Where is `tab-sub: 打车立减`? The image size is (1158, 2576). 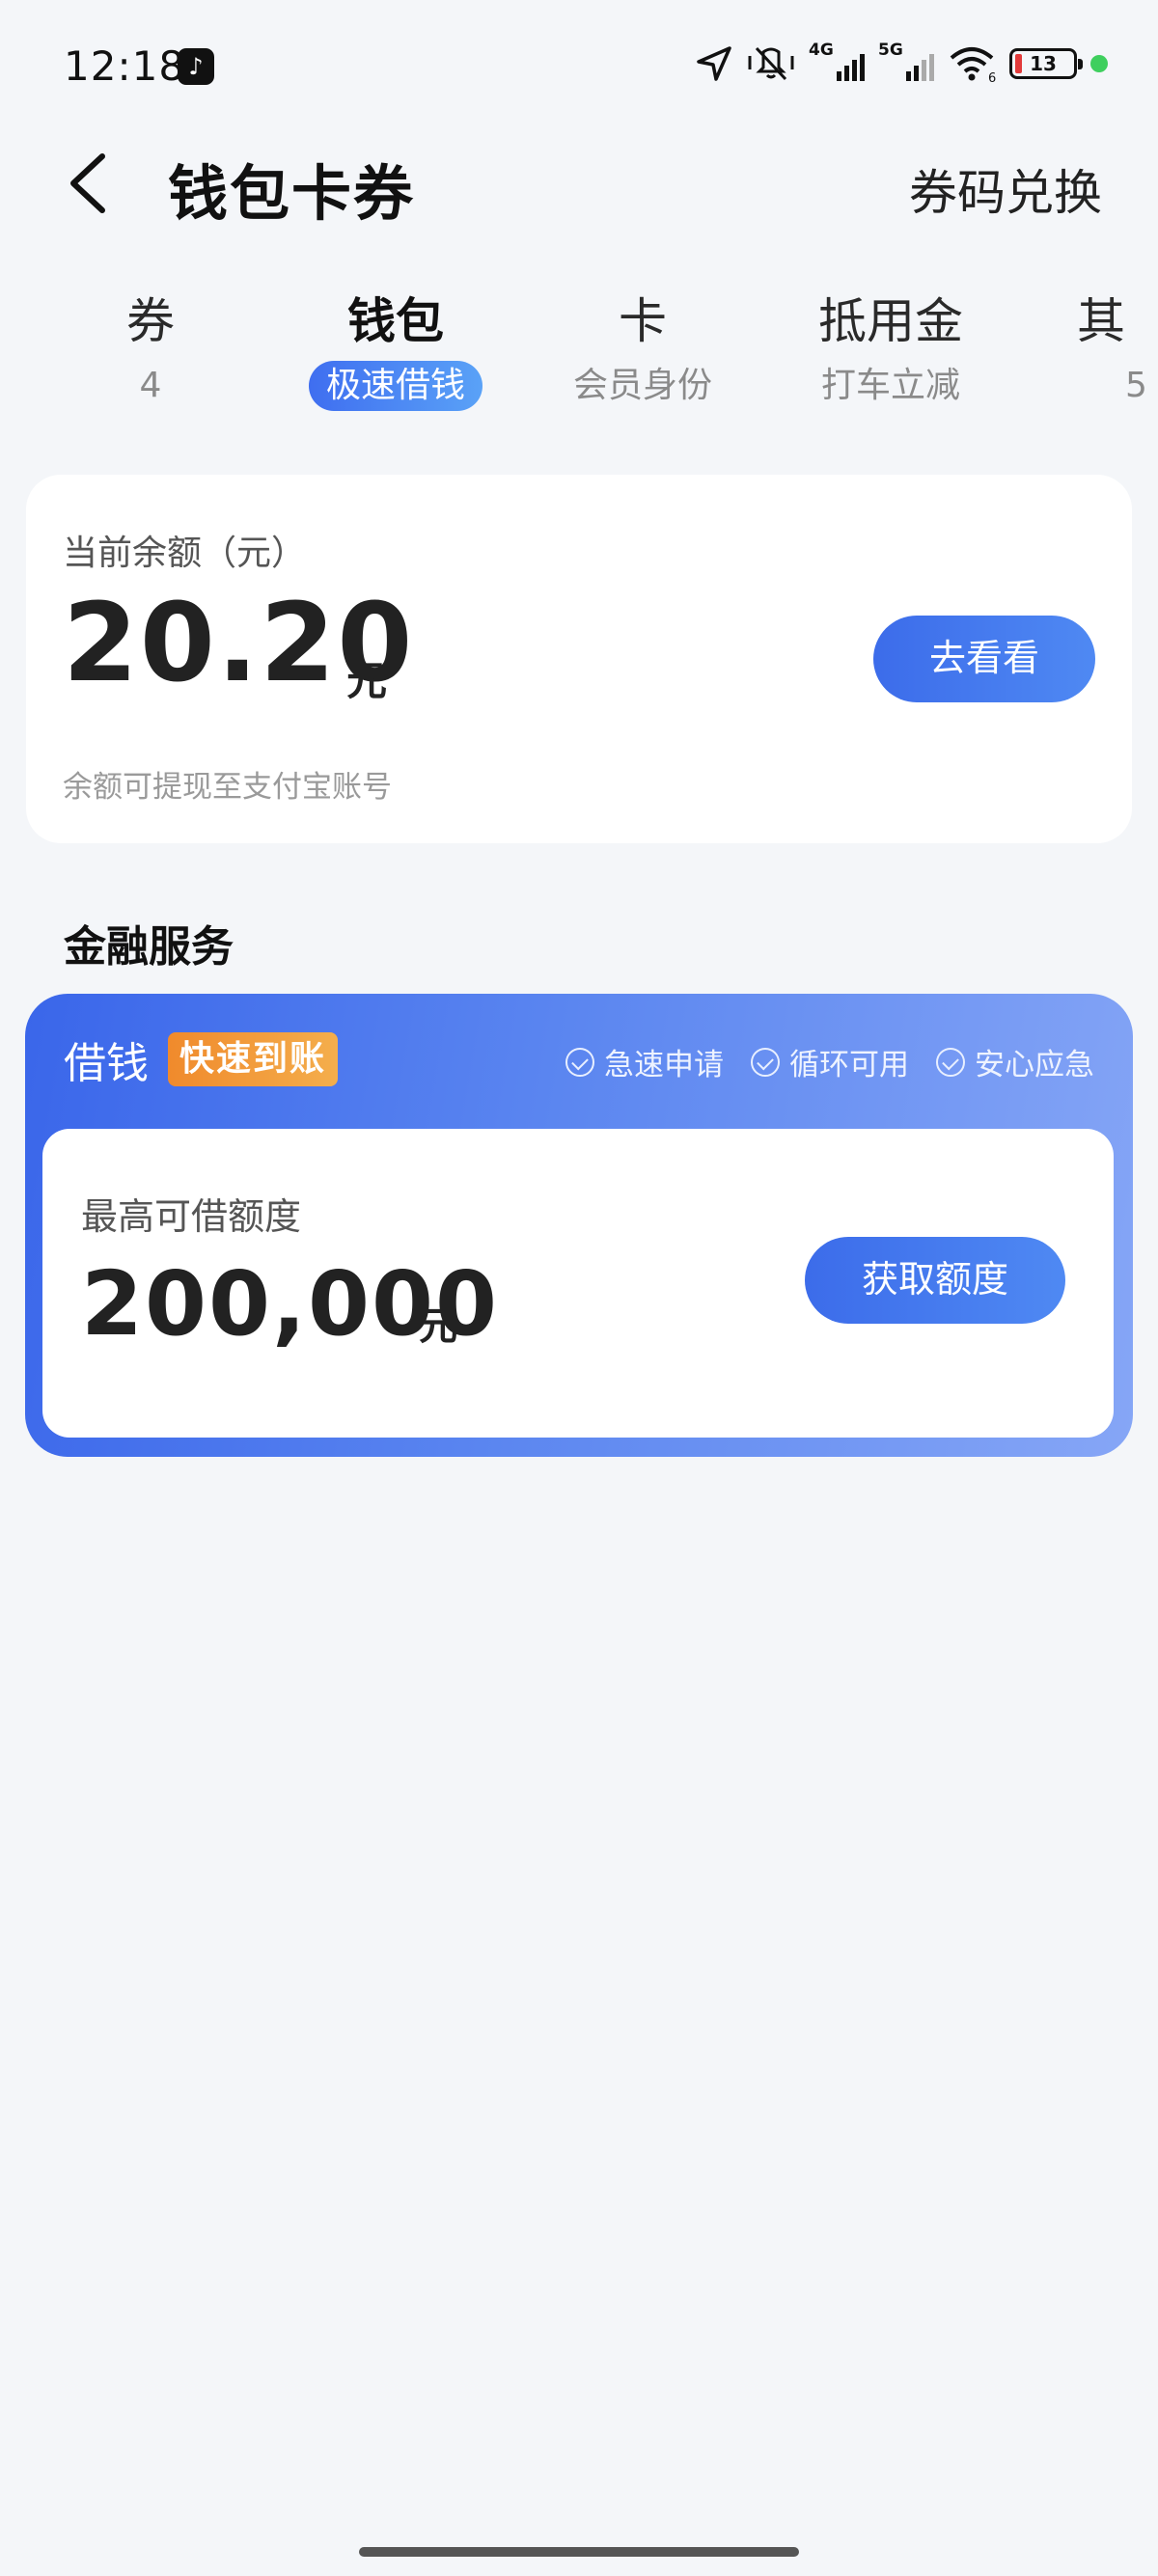 tab-sub: 打车立减 is located at coordinates (890, 385).